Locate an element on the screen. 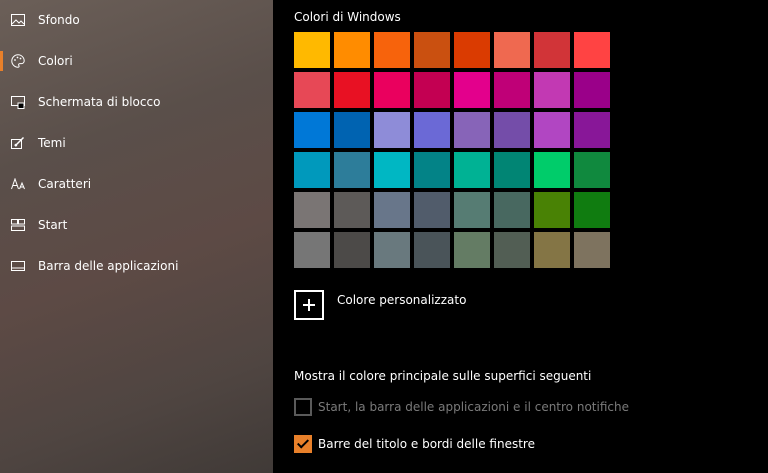 Image resolution: width=768 pixels, height=473 pixels. sidebar-item-label: Caratteri is located at coordinates (65, 184).